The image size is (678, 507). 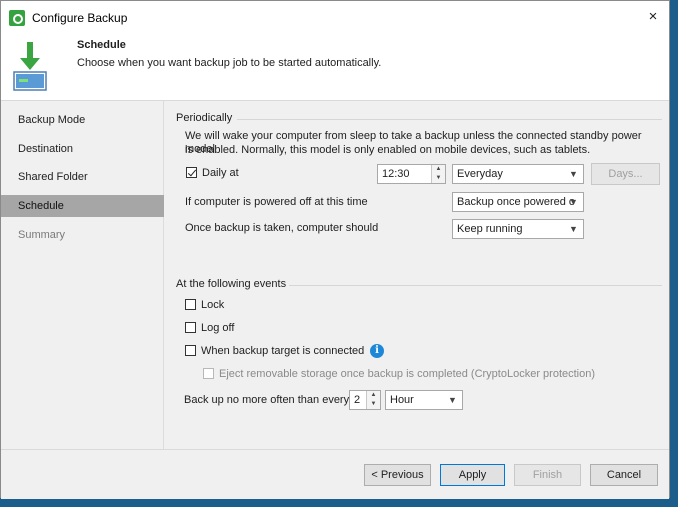 What do you see at coordinates (472, 475) in the screenshot?
I see `apply-button: Apply` at bounding box center [472, 475].